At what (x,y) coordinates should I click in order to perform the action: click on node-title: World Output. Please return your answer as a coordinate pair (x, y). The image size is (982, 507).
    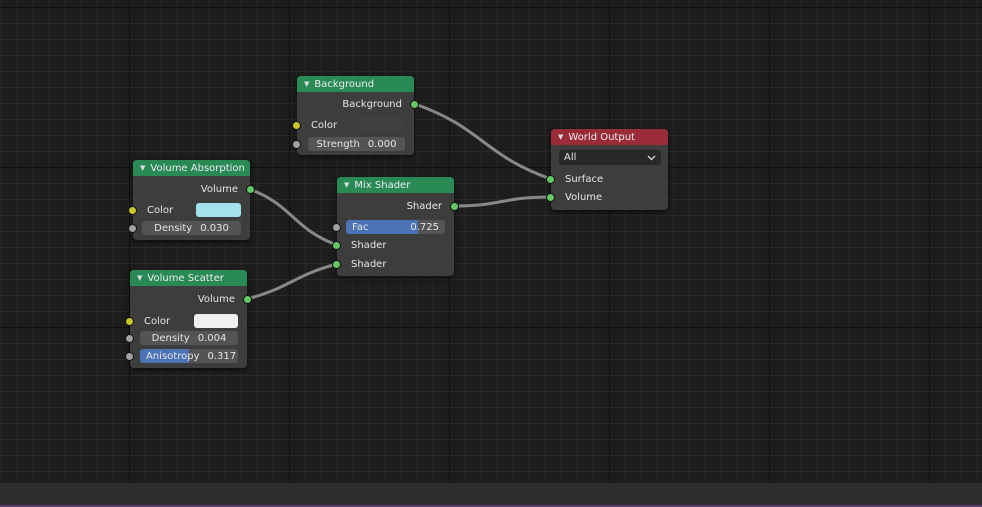
    Looking at the image, I should click on (601, 137).